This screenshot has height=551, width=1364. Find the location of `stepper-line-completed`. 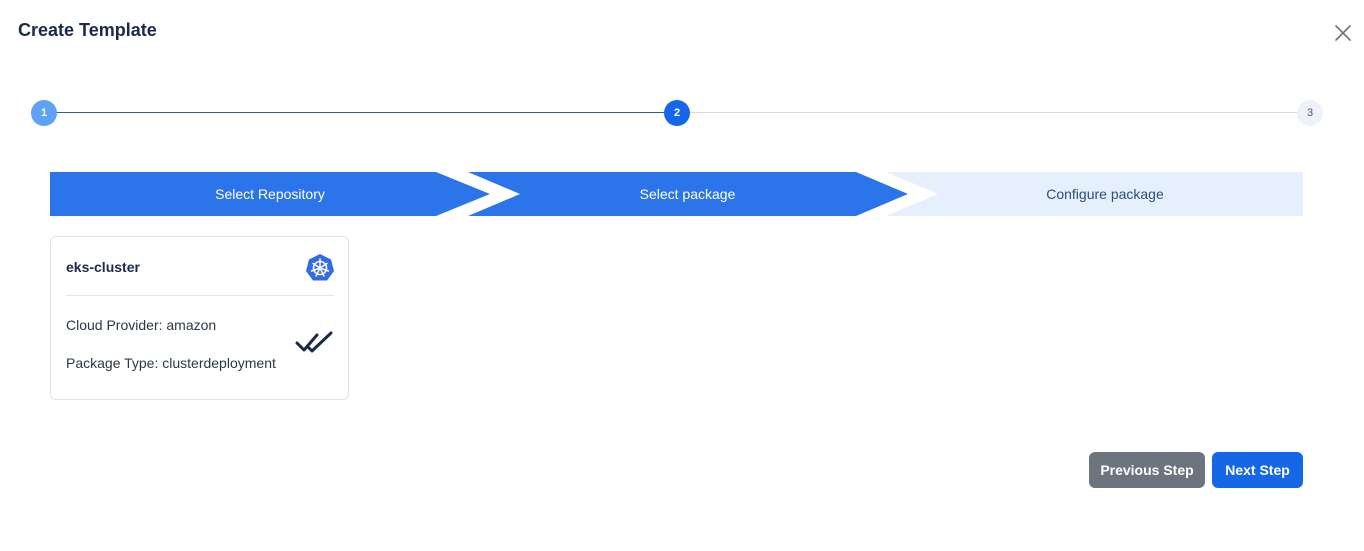

stepper-line-completed is located at coordinates (360, 112).